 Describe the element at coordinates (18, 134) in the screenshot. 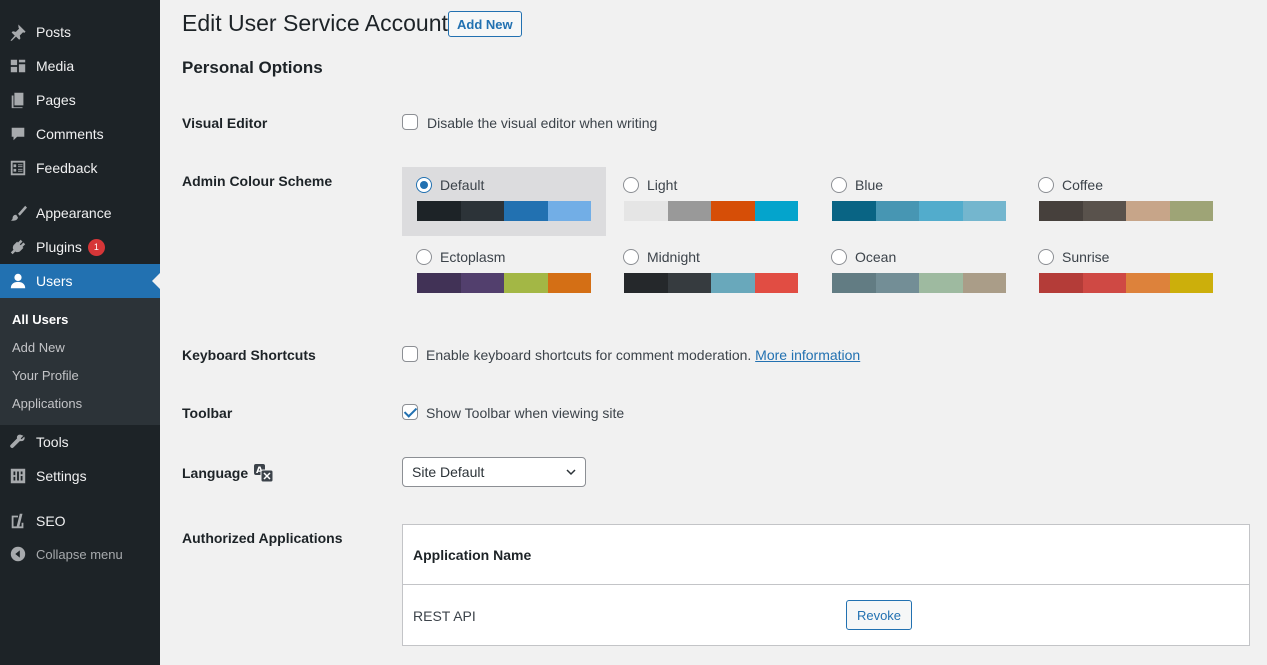

I see `comment-icon` at that location.